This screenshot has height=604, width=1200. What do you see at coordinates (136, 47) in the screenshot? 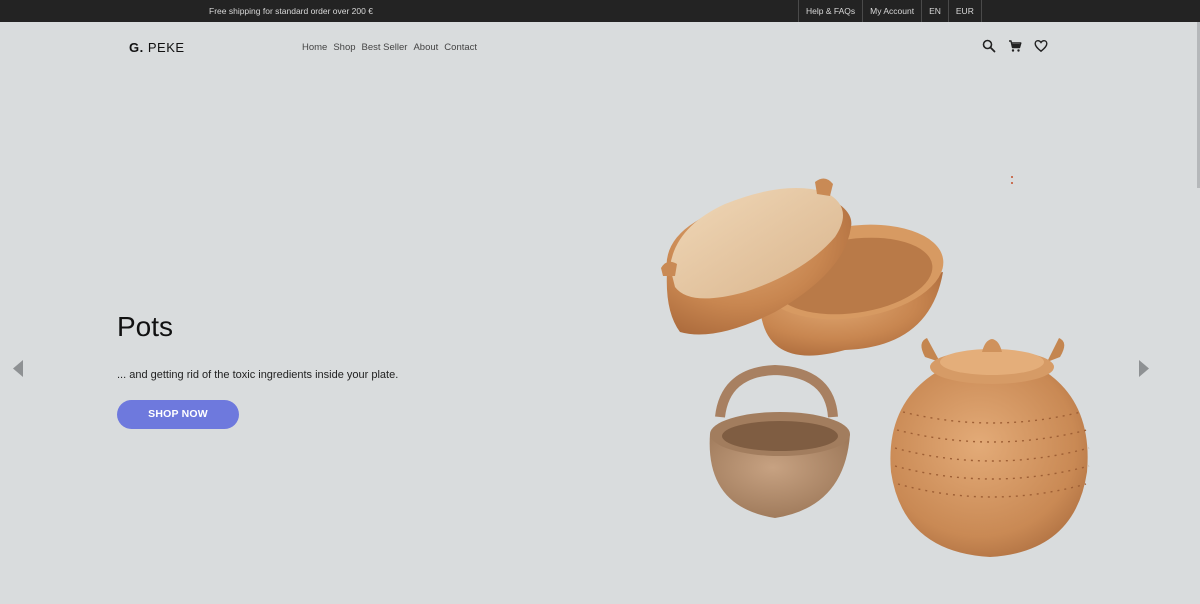
I see `logo-mark: G.` at bounding box center [136, 47].